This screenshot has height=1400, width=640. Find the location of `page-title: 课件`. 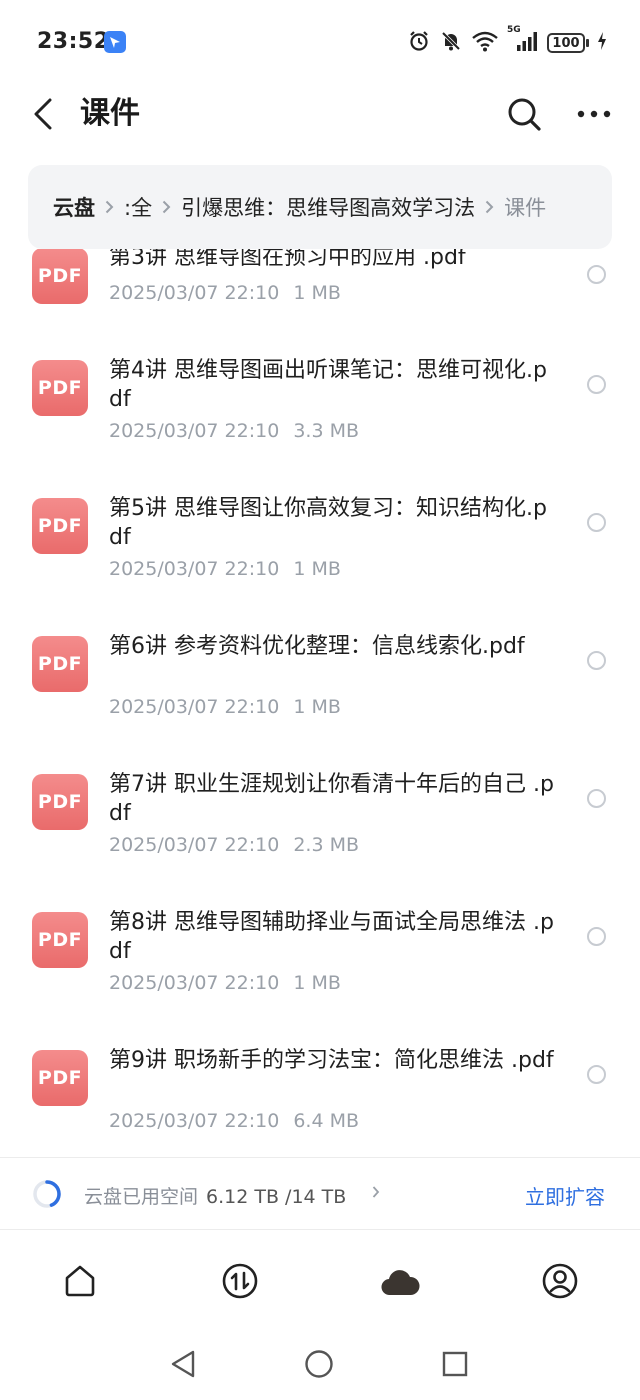

page-title: 课件 is located at coordinates (110, 113).